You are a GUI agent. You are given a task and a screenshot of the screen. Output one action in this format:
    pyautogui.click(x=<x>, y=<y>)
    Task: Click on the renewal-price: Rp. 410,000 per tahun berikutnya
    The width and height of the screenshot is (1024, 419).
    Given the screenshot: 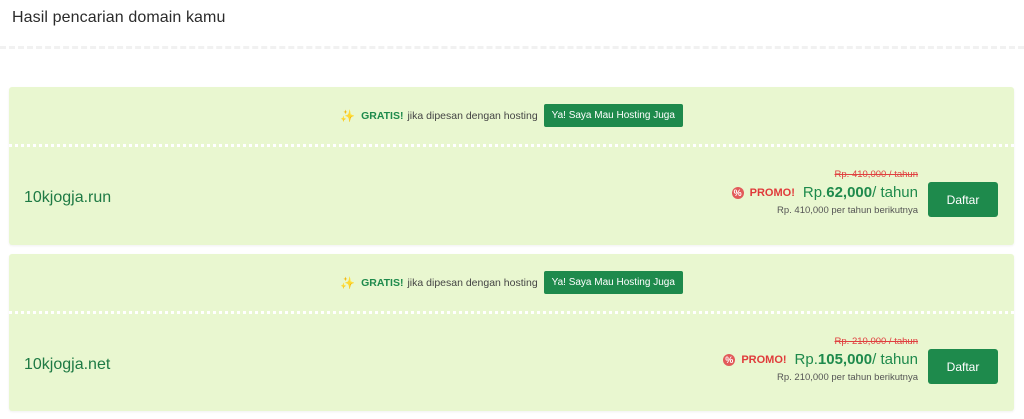 What is the action you would take?
    pyautogui.click(x=847, y=210)
    